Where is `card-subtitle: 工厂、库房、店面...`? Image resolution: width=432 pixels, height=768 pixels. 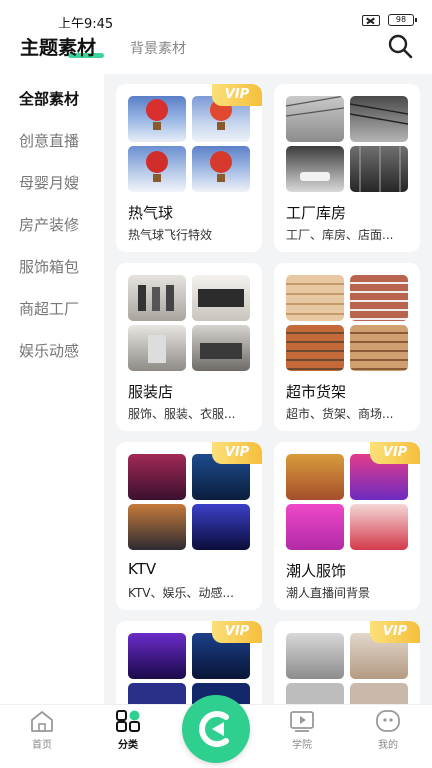
card-subtitle: 工厂、库房、店面... is located at coordinates (340, 235).